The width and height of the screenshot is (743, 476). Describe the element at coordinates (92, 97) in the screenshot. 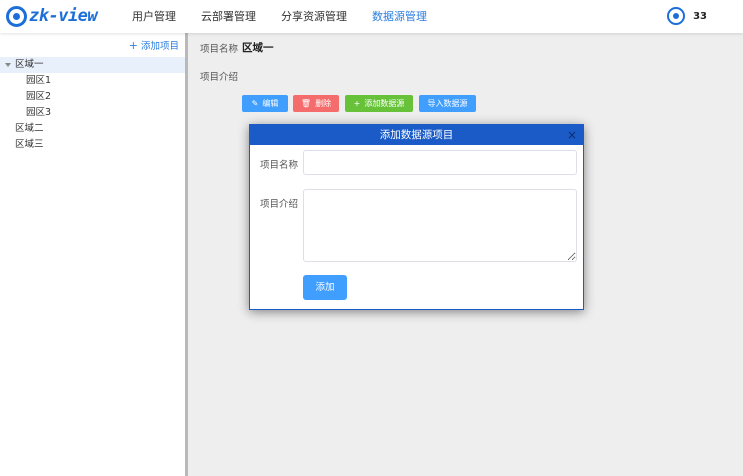

I see `tree-node-park-2: 园区2` at that location.